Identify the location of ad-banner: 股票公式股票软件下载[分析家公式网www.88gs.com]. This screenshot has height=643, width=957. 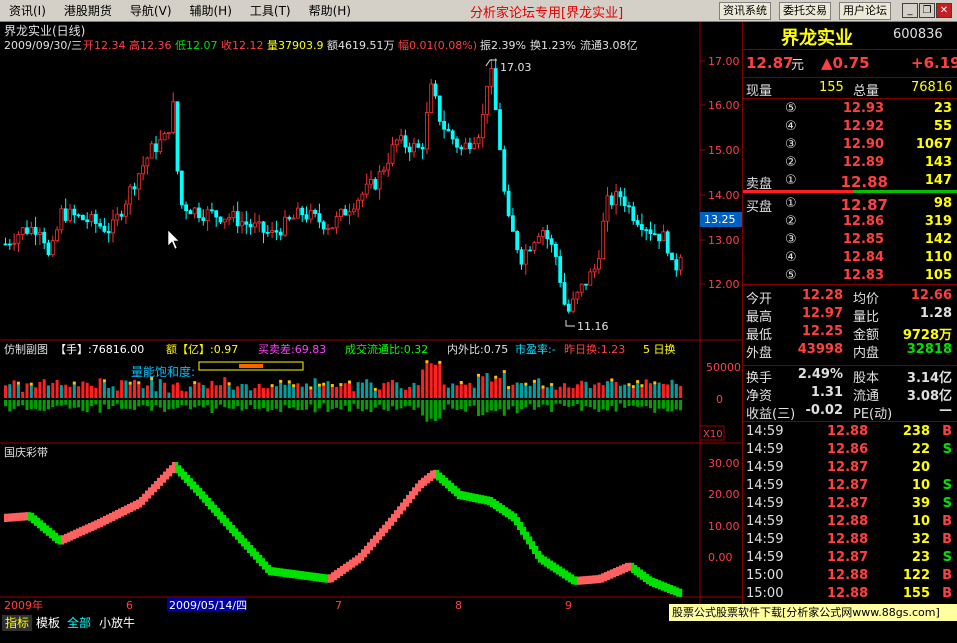
(813, 612).